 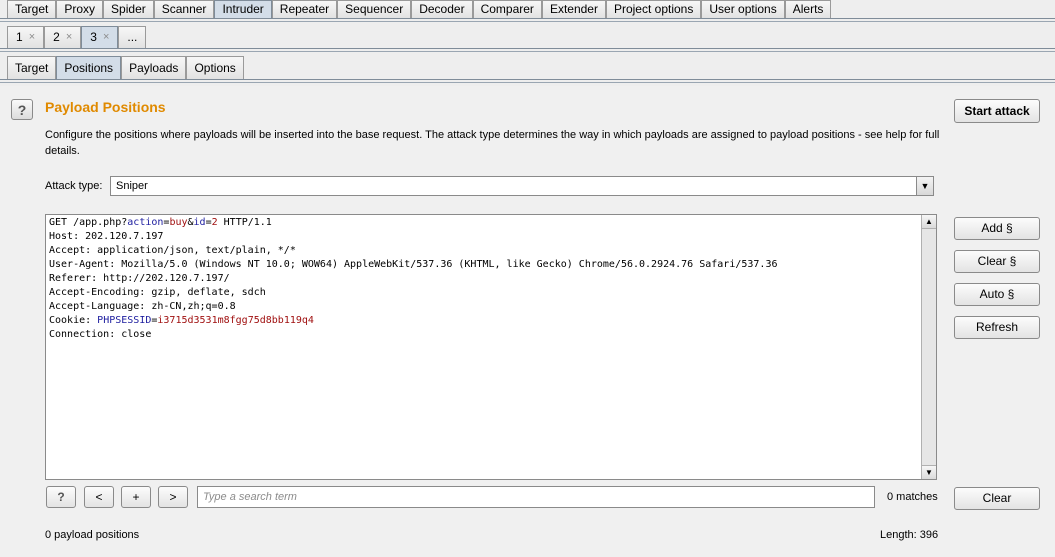 I want to click on help-button: ?, so click(x=22, y=109).